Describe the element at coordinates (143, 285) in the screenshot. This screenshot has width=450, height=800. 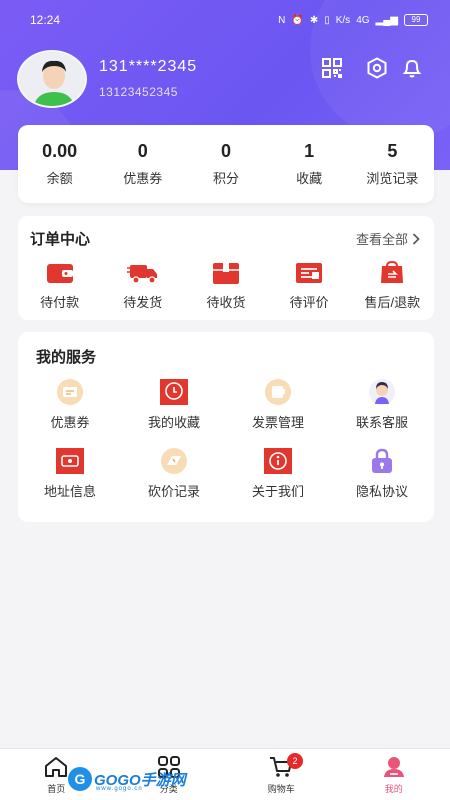
I see `order-pending-shipment: 待发货` at that location.